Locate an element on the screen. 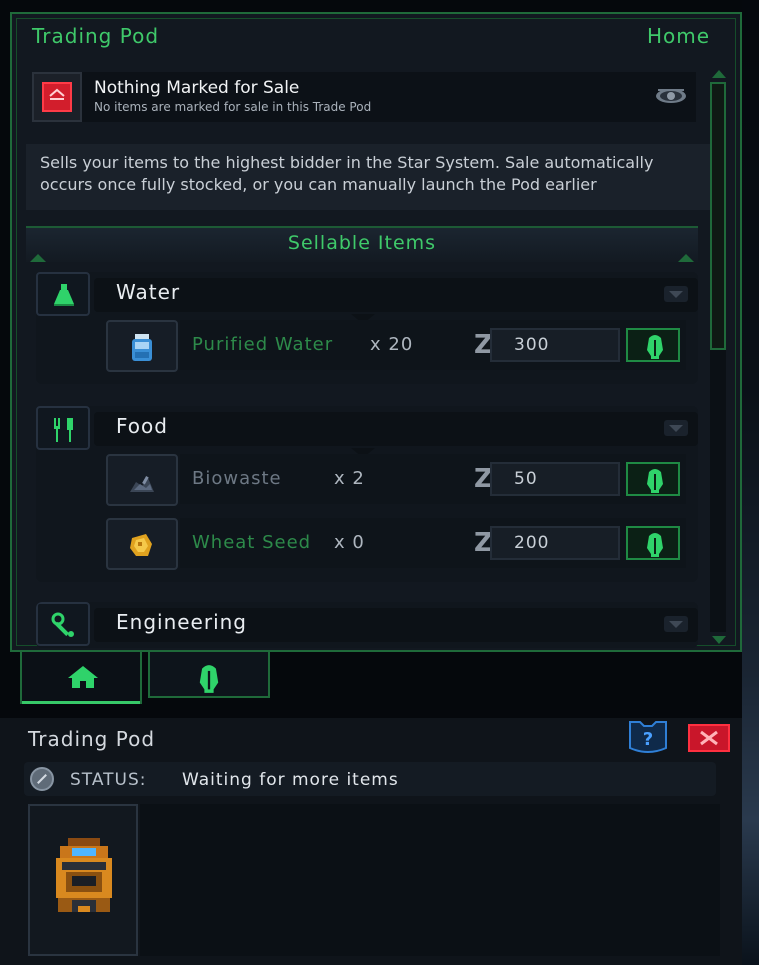 The image size is (759, 965). wheat-seed-icon is located at coordinates (142, 544).